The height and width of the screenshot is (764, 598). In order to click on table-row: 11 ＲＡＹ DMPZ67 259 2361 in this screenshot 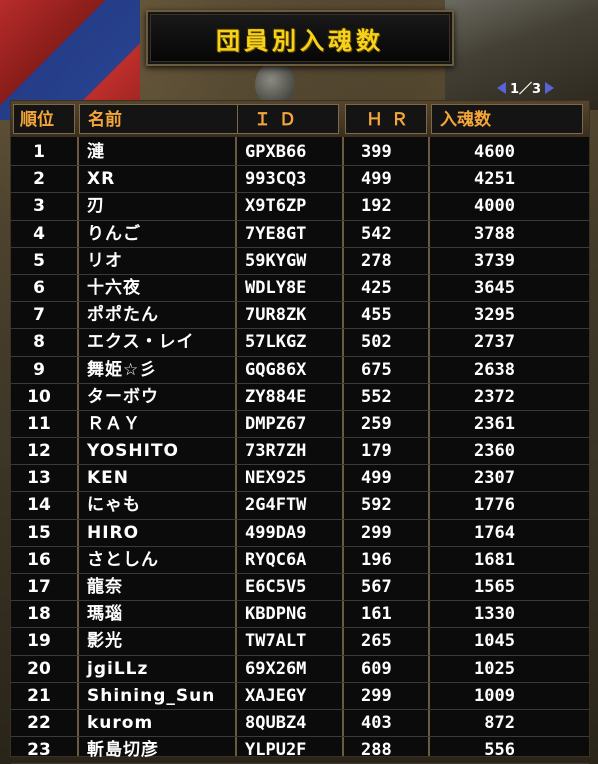, I will do `click(300, 425)`.